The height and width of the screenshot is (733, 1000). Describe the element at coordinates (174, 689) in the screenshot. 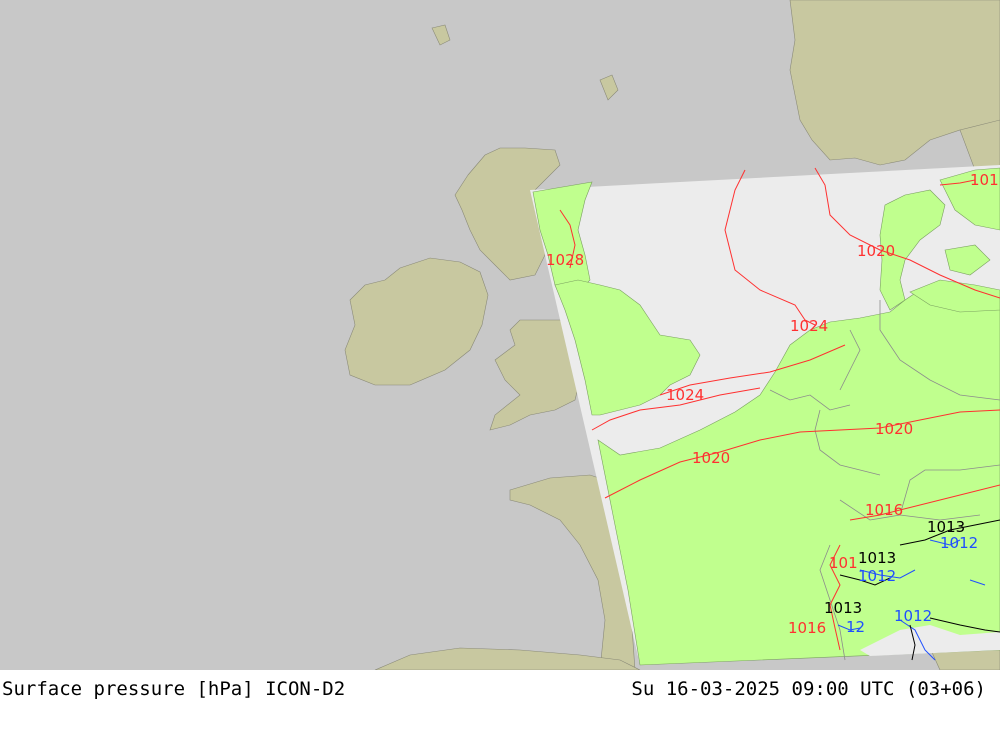

I see `map-title: Surface pressure [hPa] ICON-D2` at that location.